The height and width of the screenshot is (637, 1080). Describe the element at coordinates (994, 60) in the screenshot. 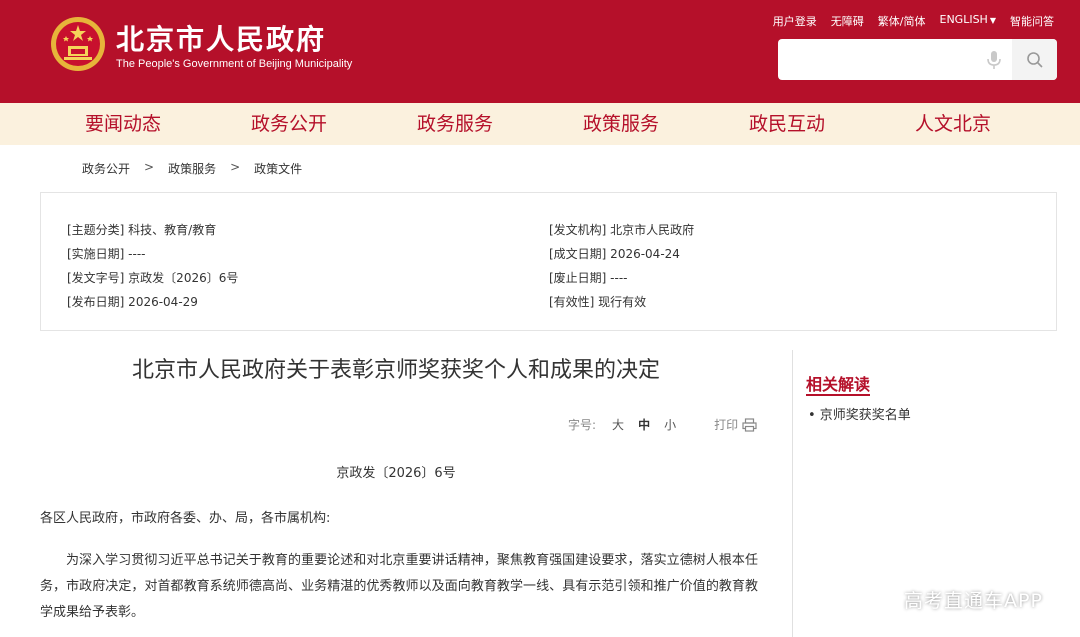

I see `microphone-icon` at that location.